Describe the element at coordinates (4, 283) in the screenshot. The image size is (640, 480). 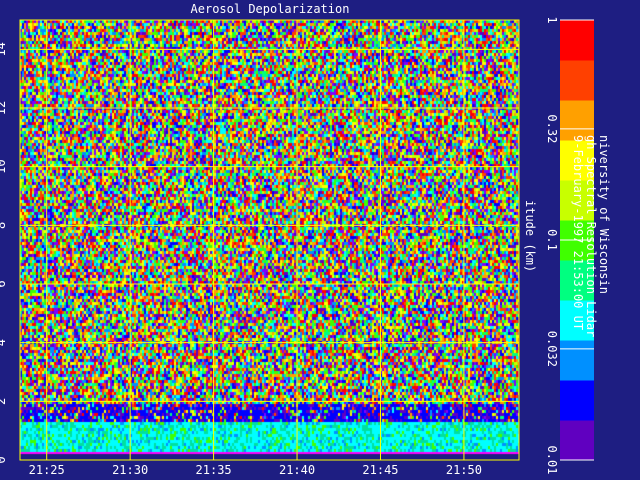
I see `y-tick-label: 6` at that location.